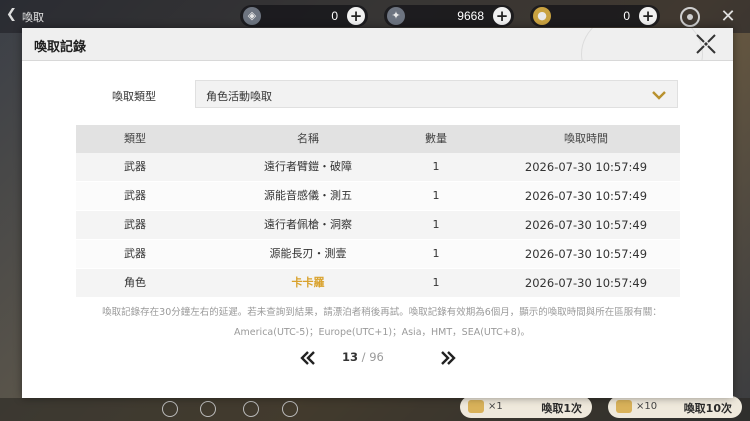  What do you see at coordinates (356, 16) in the screenshot?
I see `add-gem-button: +` at bounding box center [356, 16].